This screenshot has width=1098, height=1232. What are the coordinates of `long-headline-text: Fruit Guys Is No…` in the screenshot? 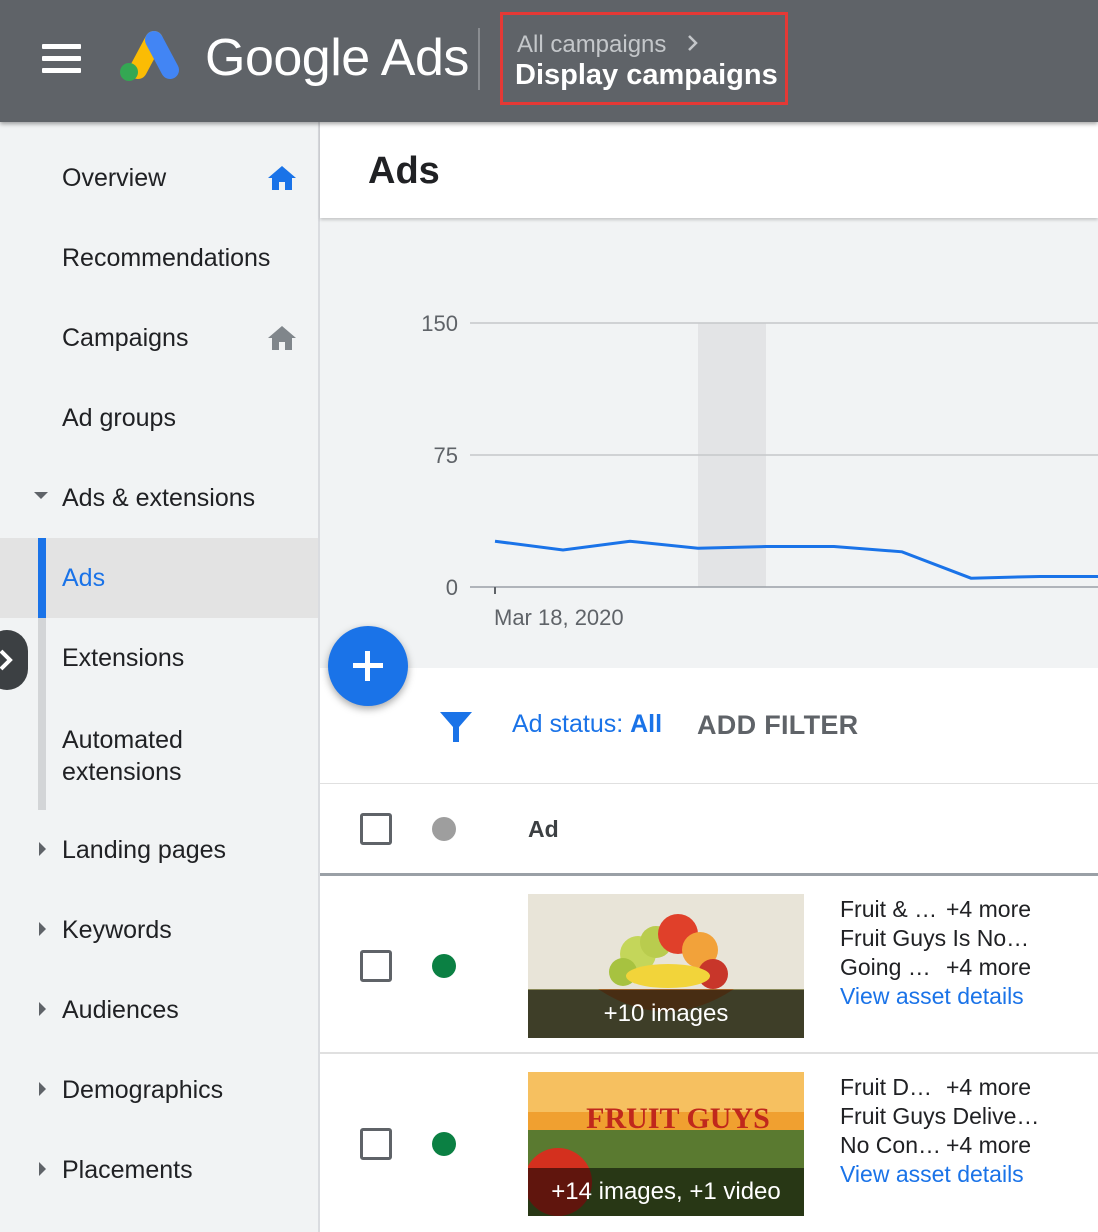 It's located at (935, 938).